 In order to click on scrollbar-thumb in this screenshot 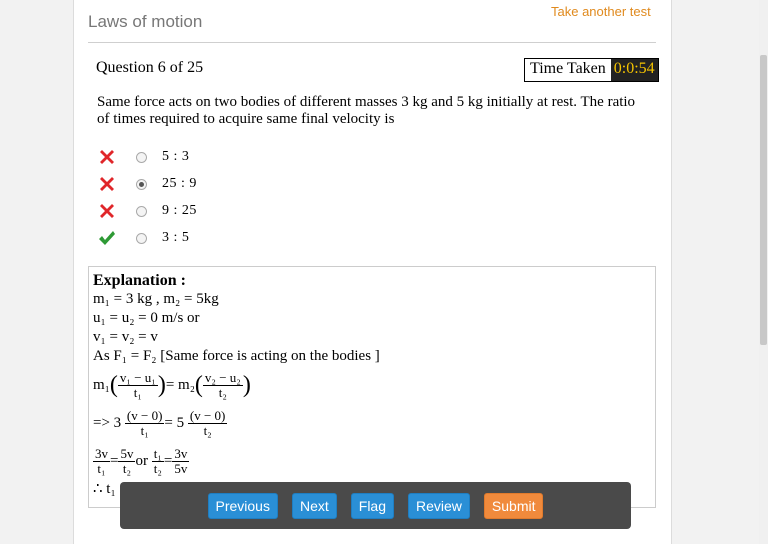, I will do `click(763, 200)`.